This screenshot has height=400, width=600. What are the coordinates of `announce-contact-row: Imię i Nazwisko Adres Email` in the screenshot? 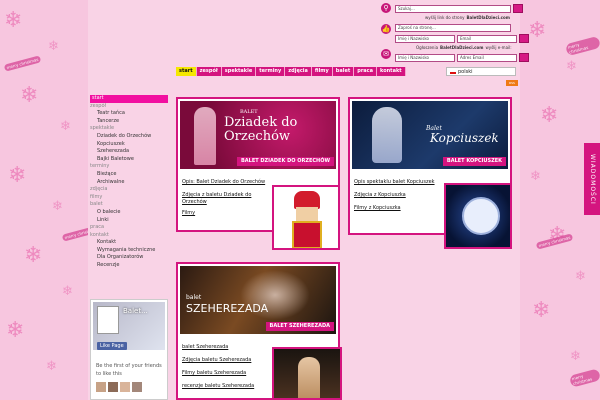 It's located at (462, 57).